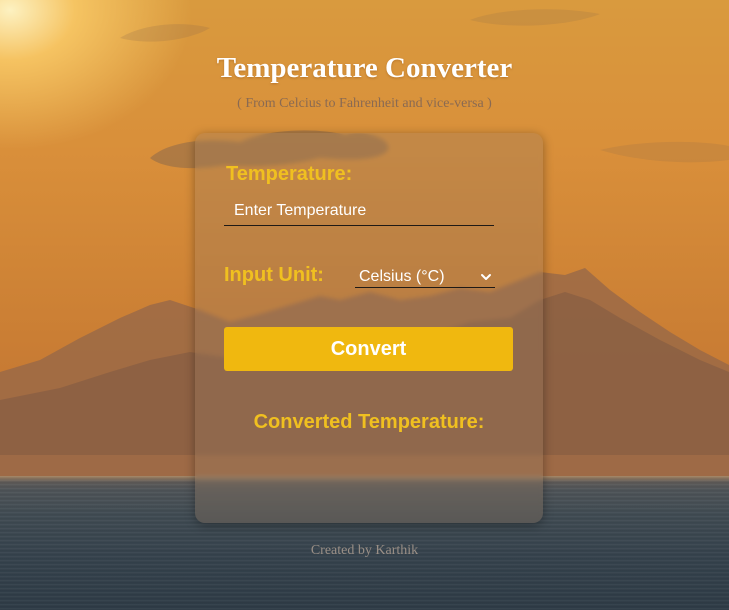 This screenshot has width=729, height=610. What do you see at coordinates (486, 276) in the screenshot?
I see `chevron-down-icon` at bounding box center [486, 276].